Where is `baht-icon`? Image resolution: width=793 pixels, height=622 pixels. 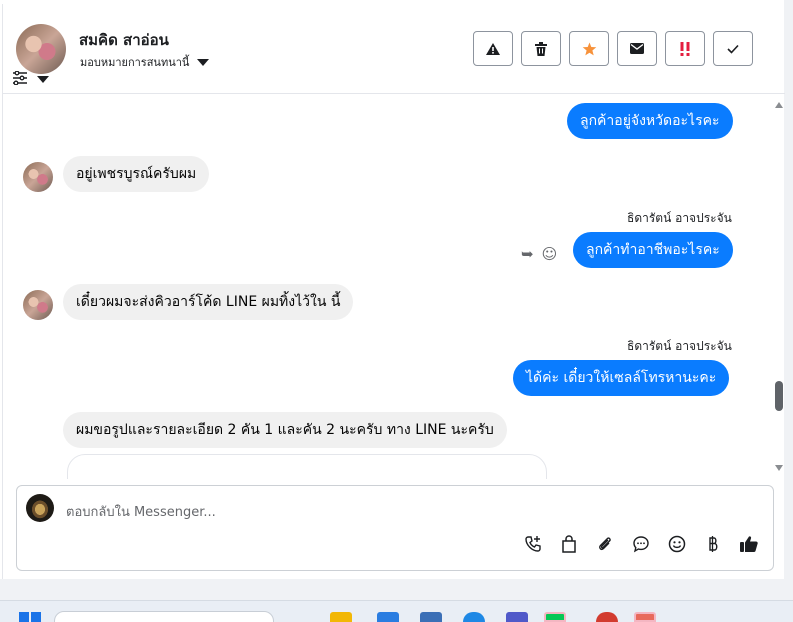 baht-icon is located at coordinates (713, 544).